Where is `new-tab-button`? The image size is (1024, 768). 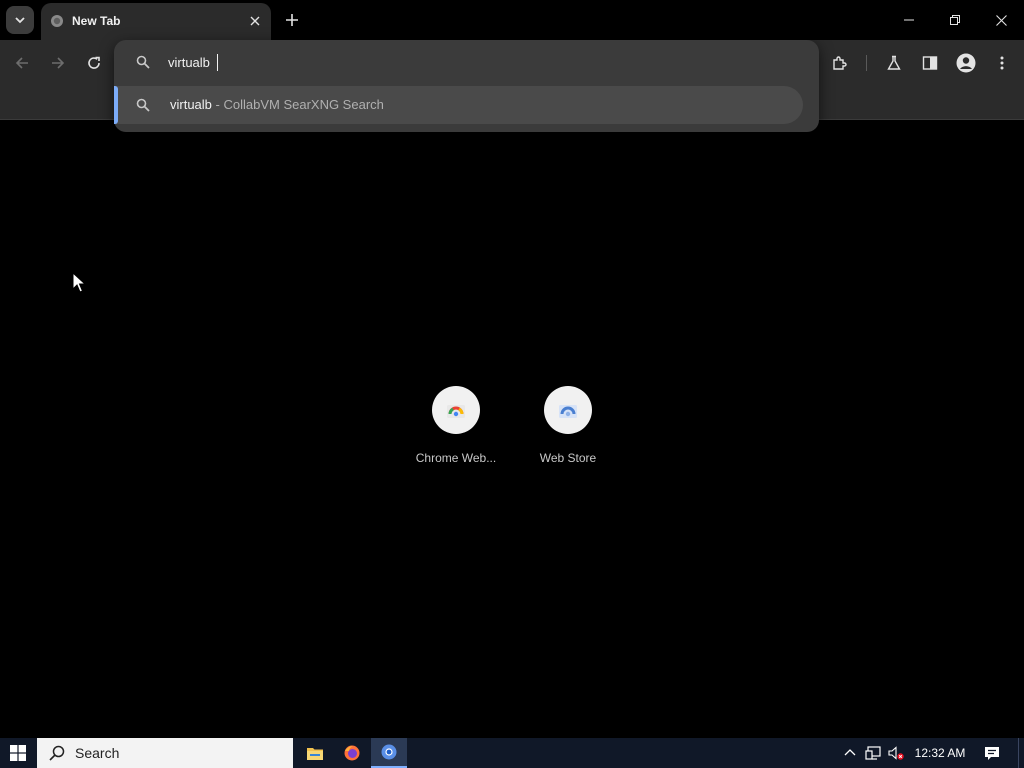 new-tab-button is located at coordinates (292, 20).